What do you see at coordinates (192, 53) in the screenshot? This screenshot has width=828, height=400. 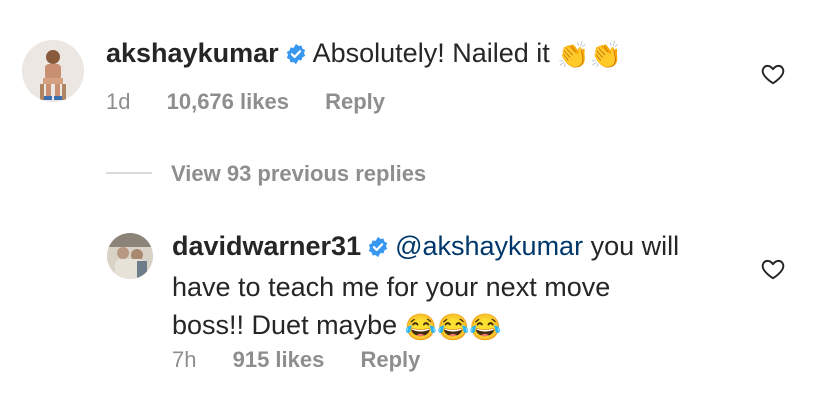 I see `comment-author: akshaykumar` at bounding box center [192, 53].